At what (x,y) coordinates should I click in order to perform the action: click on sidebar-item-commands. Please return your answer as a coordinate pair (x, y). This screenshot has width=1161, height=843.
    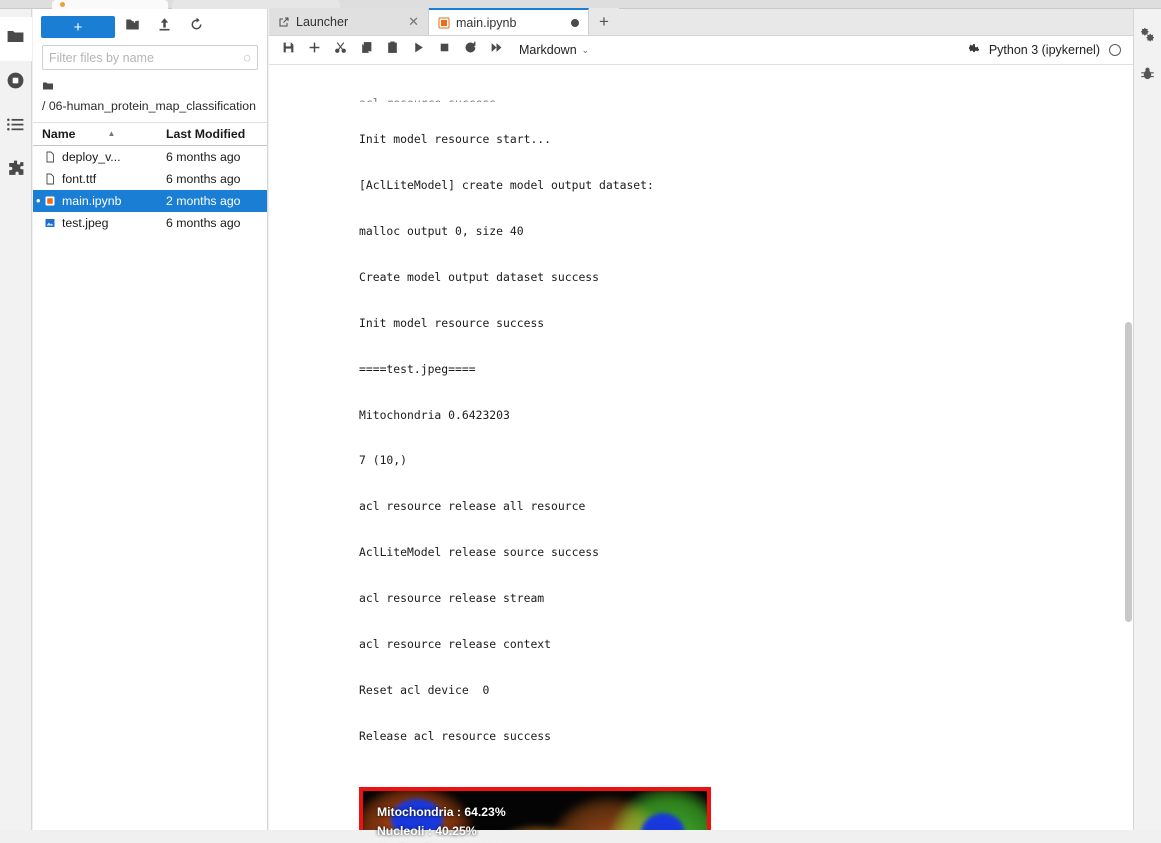
    Looking at the image, I should click on (16, 127).